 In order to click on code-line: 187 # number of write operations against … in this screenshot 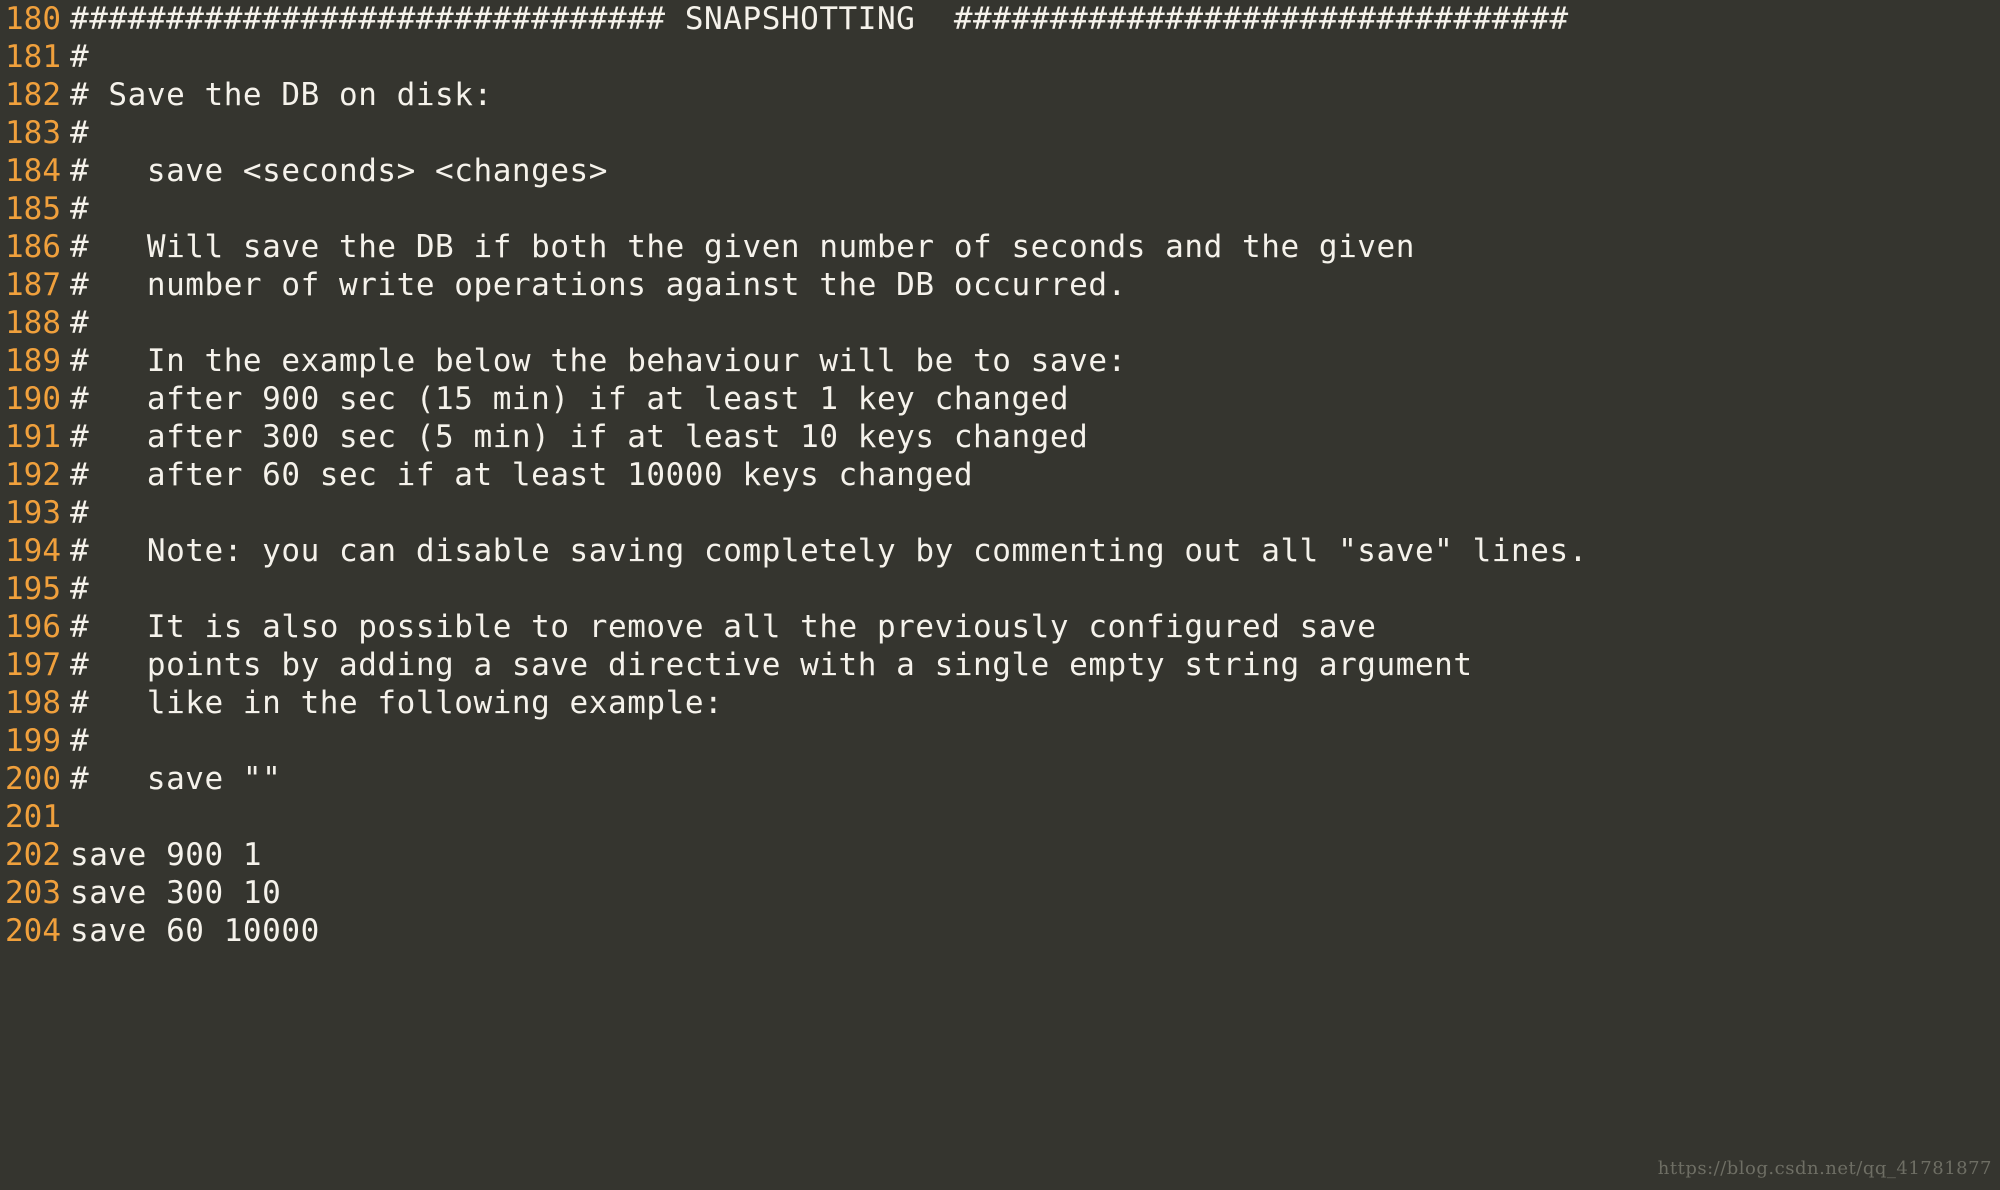, I will do `click(1000, 285)`.